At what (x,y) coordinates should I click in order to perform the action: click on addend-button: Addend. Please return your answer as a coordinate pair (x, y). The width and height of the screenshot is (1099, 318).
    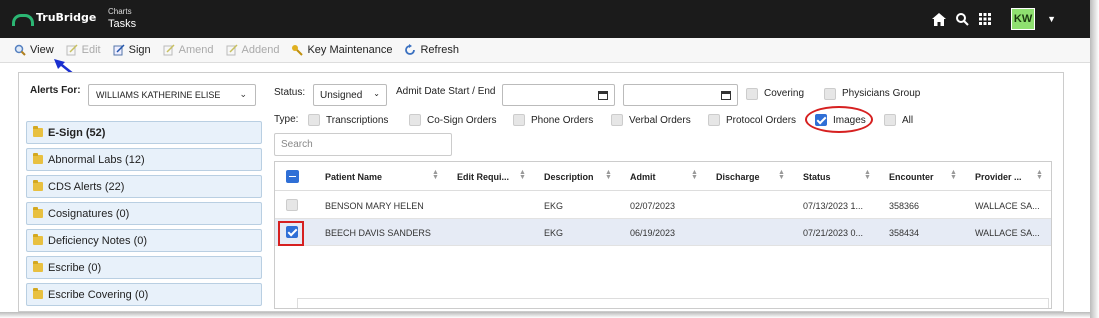
    Looking at the image, I should click on (252, 50).